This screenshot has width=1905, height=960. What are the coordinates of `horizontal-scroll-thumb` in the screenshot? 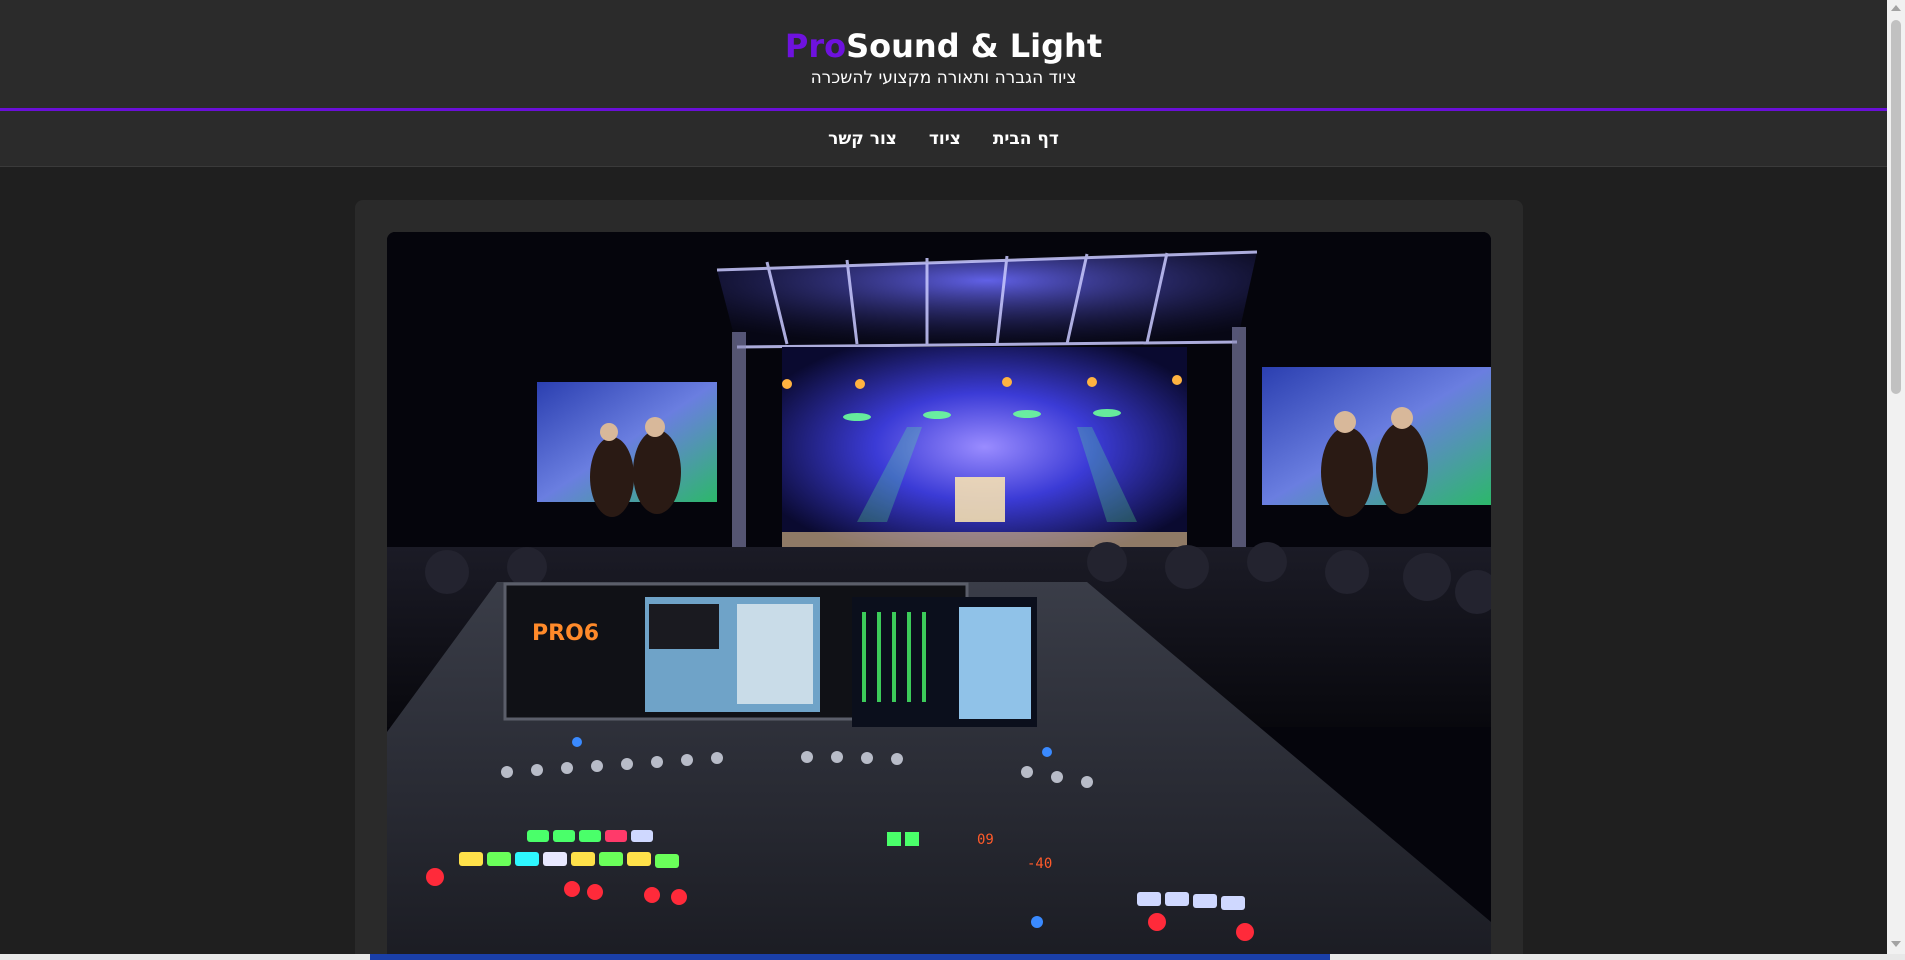 It's located at (850, 957).